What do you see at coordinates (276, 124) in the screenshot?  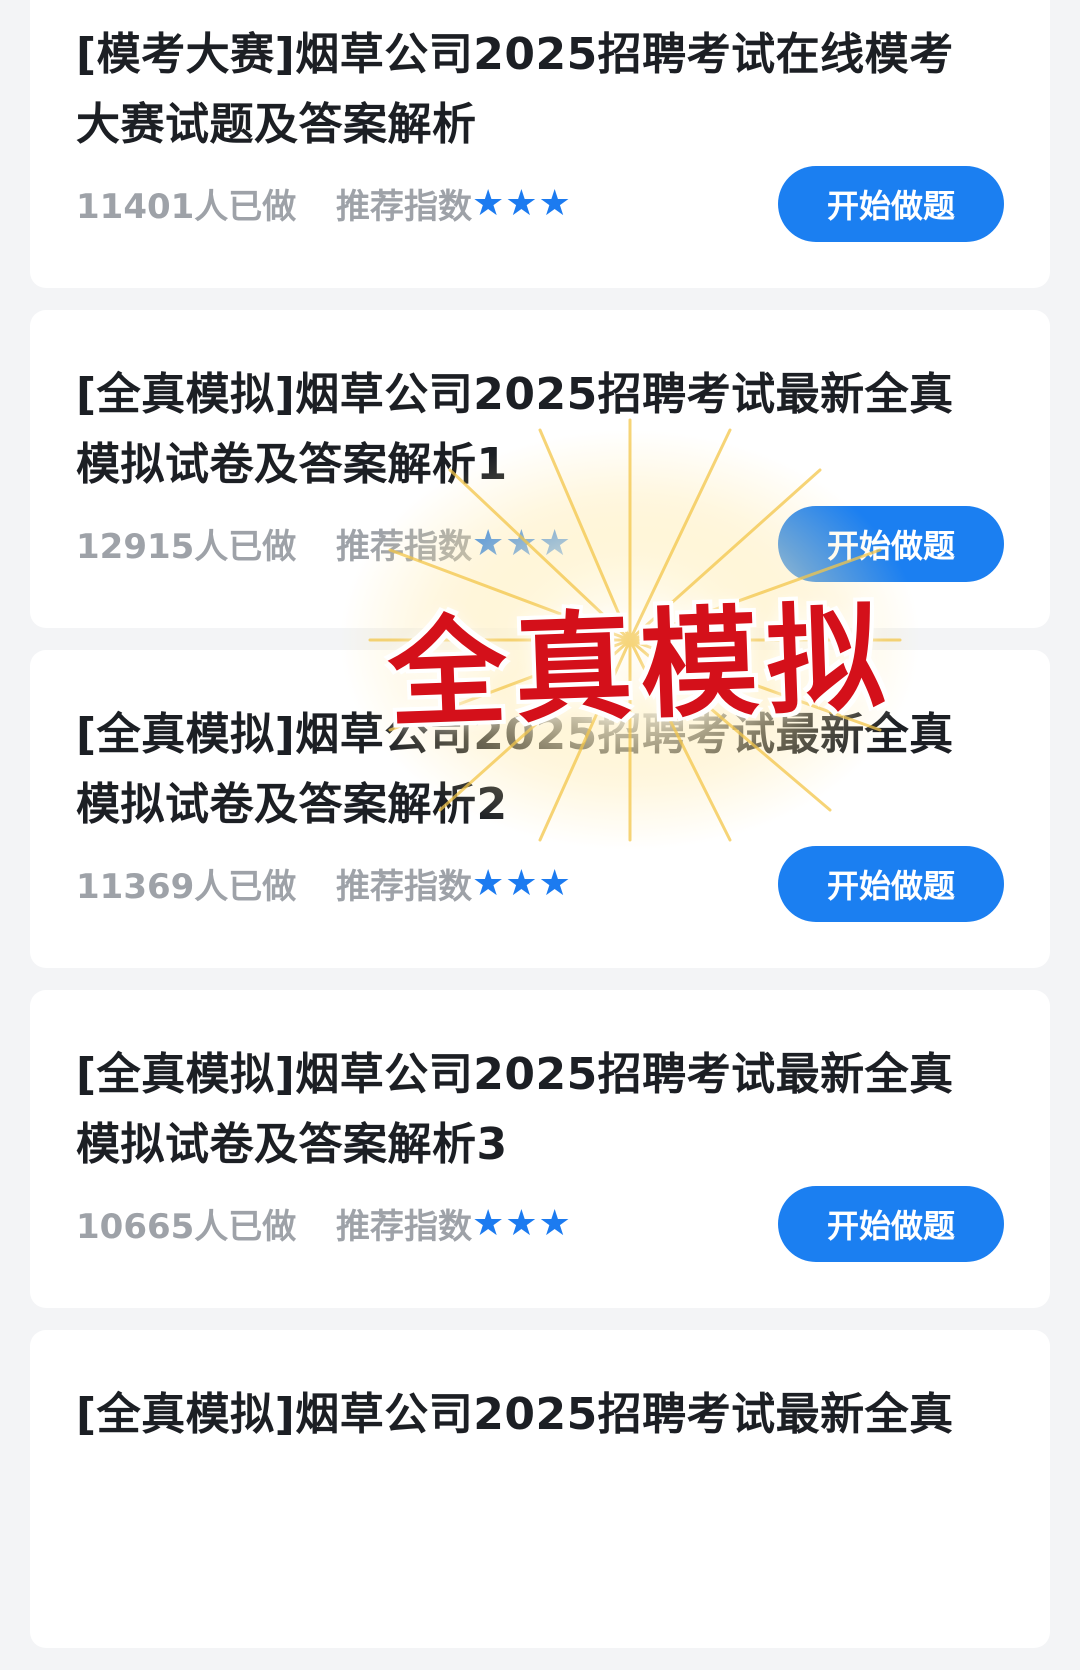 I see `exam-title-line: 大赛试题及答案解析` at bounding box center [276, 124].